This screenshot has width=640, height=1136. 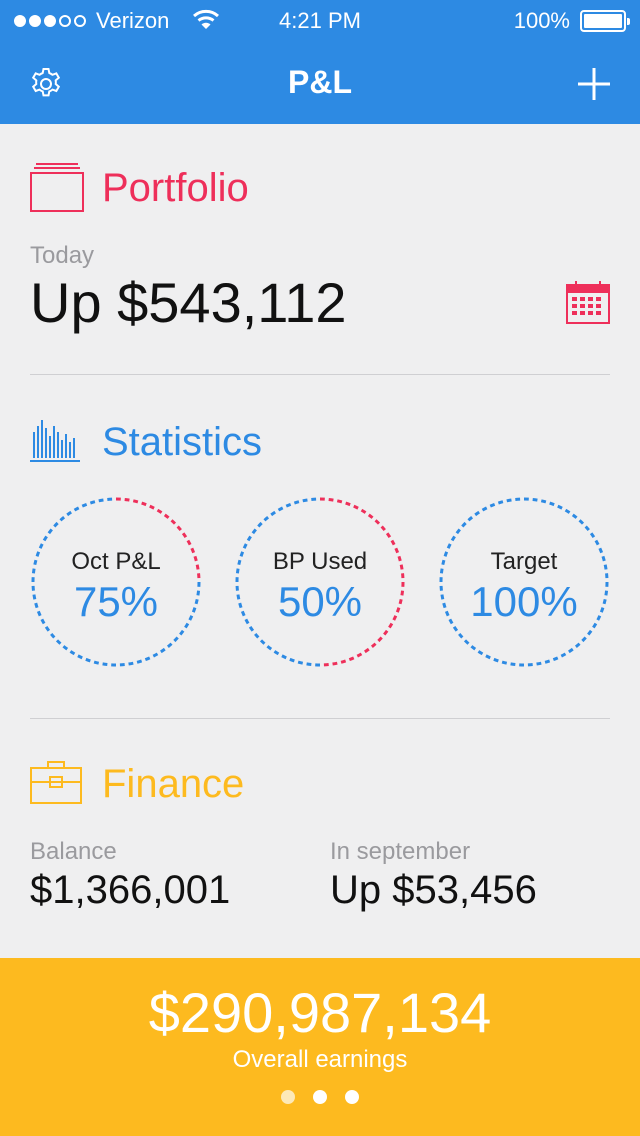 I want to click on balance-value: $1,366,001, so click(x=130, y=890).